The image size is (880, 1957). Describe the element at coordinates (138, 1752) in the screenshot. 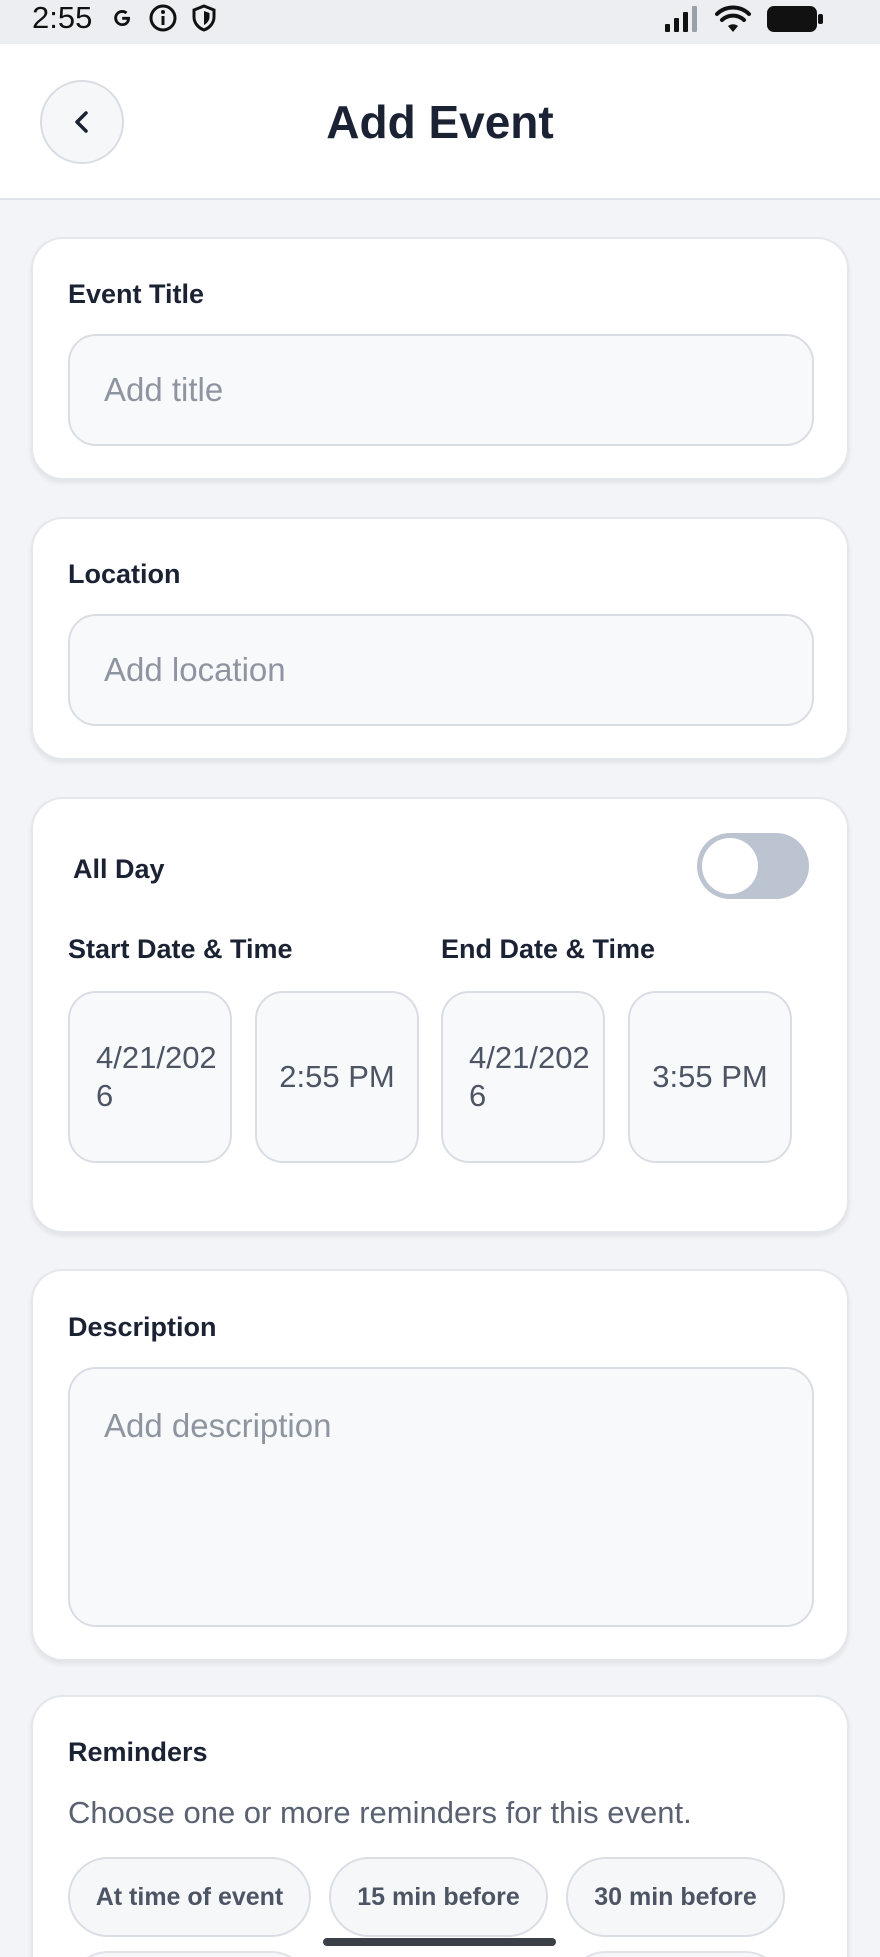

I see `reminders-label: Reminders` at that location.